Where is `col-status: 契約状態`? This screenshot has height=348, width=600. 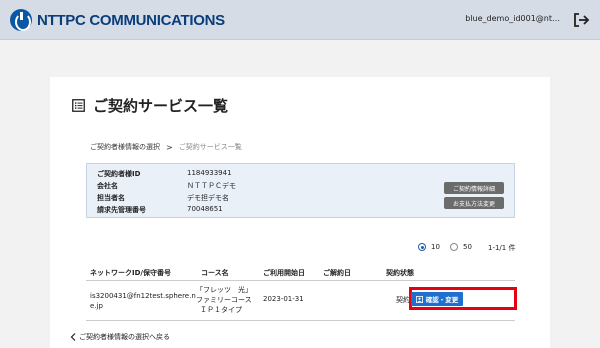
col-status: 契約状態 is located at coordinates (400, 273).